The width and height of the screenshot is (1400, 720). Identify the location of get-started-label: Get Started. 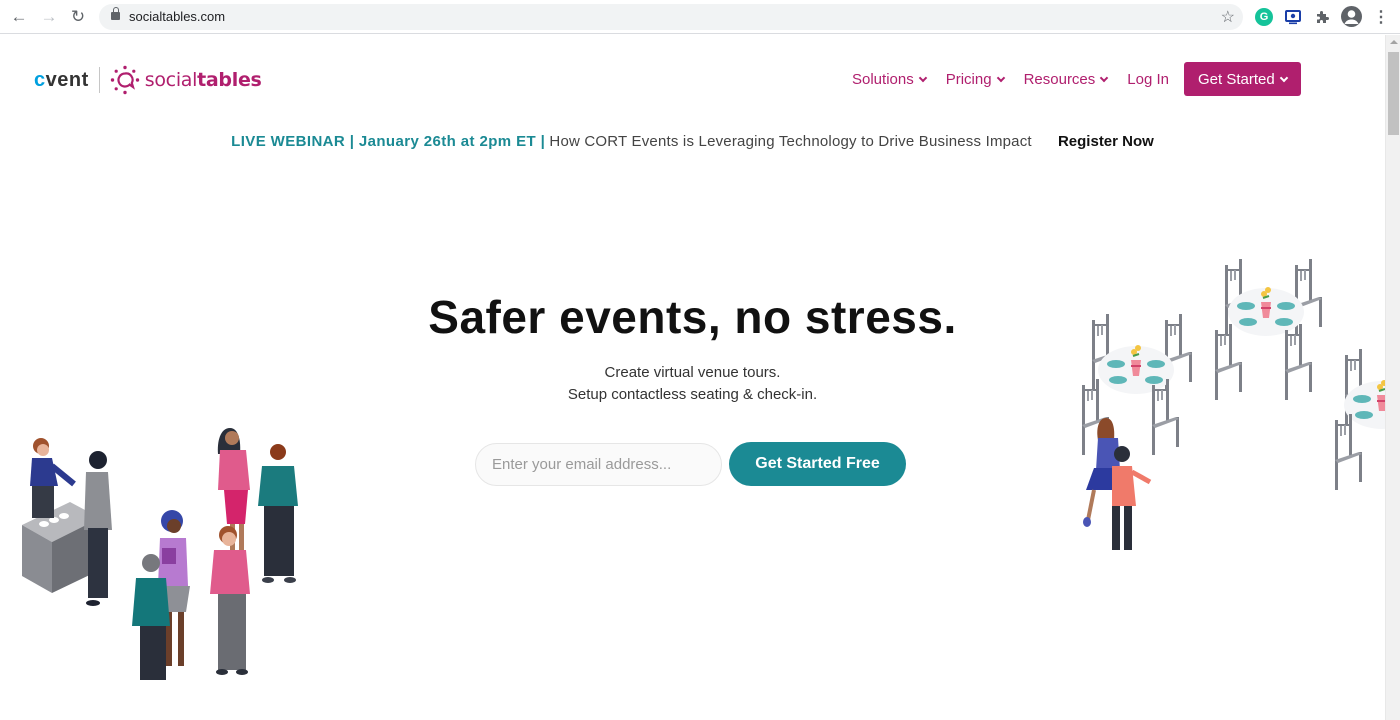
(1236, 79).